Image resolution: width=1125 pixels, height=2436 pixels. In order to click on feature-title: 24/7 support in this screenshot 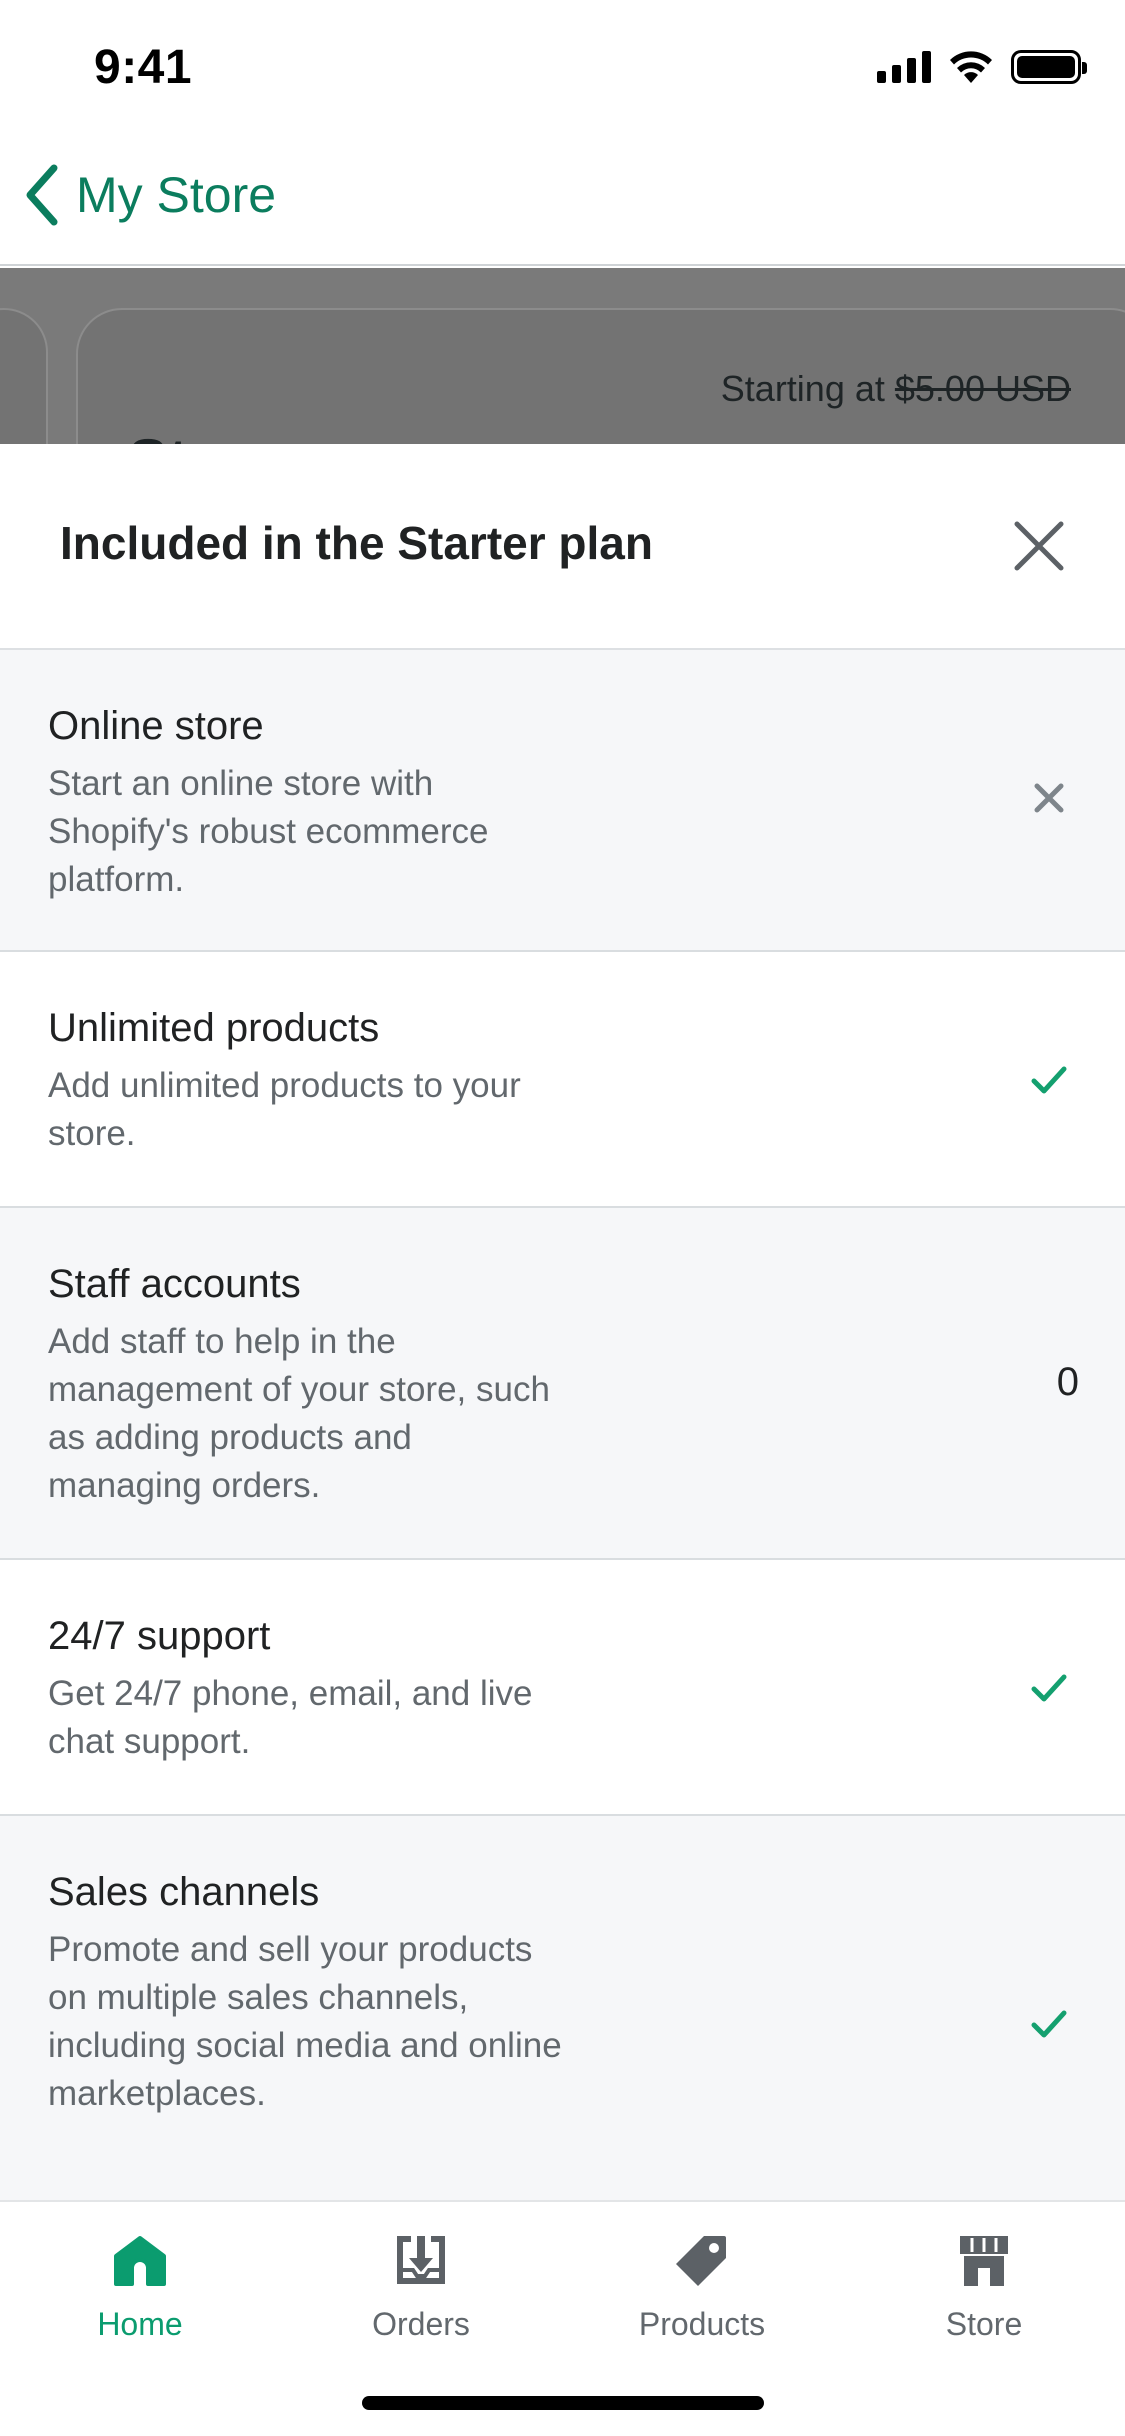, I will do `click(159, 1636)`.